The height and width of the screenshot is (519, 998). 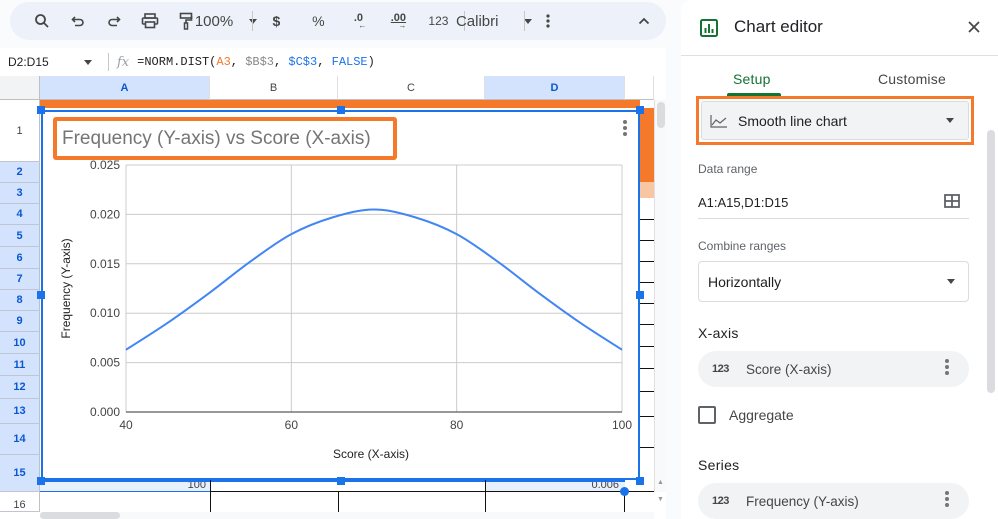 What do you see at coordinates (792, 120) in the screenshot?
I see `chart-type-value: Smooth line chart` at bounding box center [792, 120].